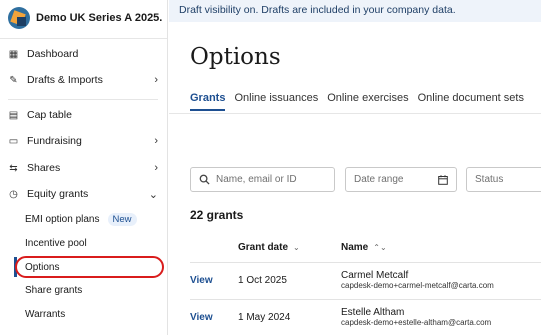 The width and height of the screenshot is (541, 335). I want to click on calendar-icon, so click(443, 179).